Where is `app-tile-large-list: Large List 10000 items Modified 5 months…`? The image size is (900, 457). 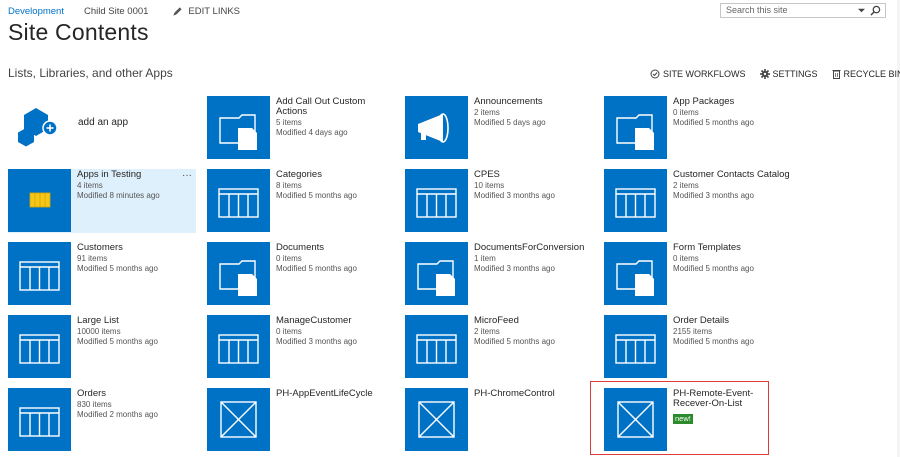
app-tile-large-list: Large List 10000 items Modified 5 months… is located at coordinates (103, 347).